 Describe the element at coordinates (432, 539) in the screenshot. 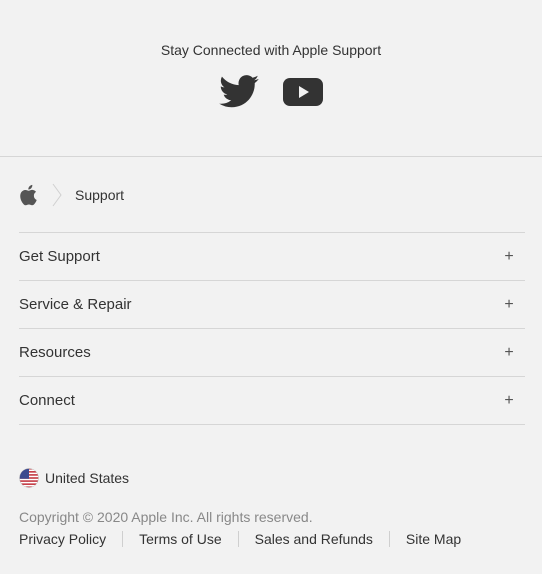

I see `site-map-link: Site Map` at that location.